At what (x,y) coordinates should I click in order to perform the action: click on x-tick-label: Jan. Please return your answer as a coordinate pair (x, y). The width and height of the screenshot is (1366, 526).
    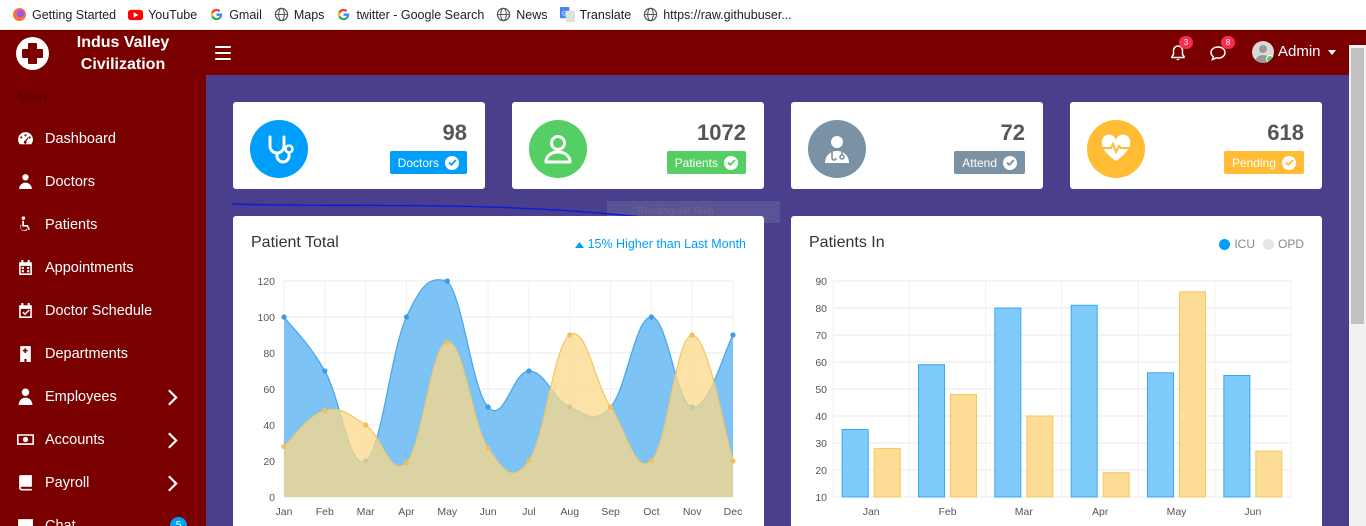
    Looking at the image, I should click on (284, 512).